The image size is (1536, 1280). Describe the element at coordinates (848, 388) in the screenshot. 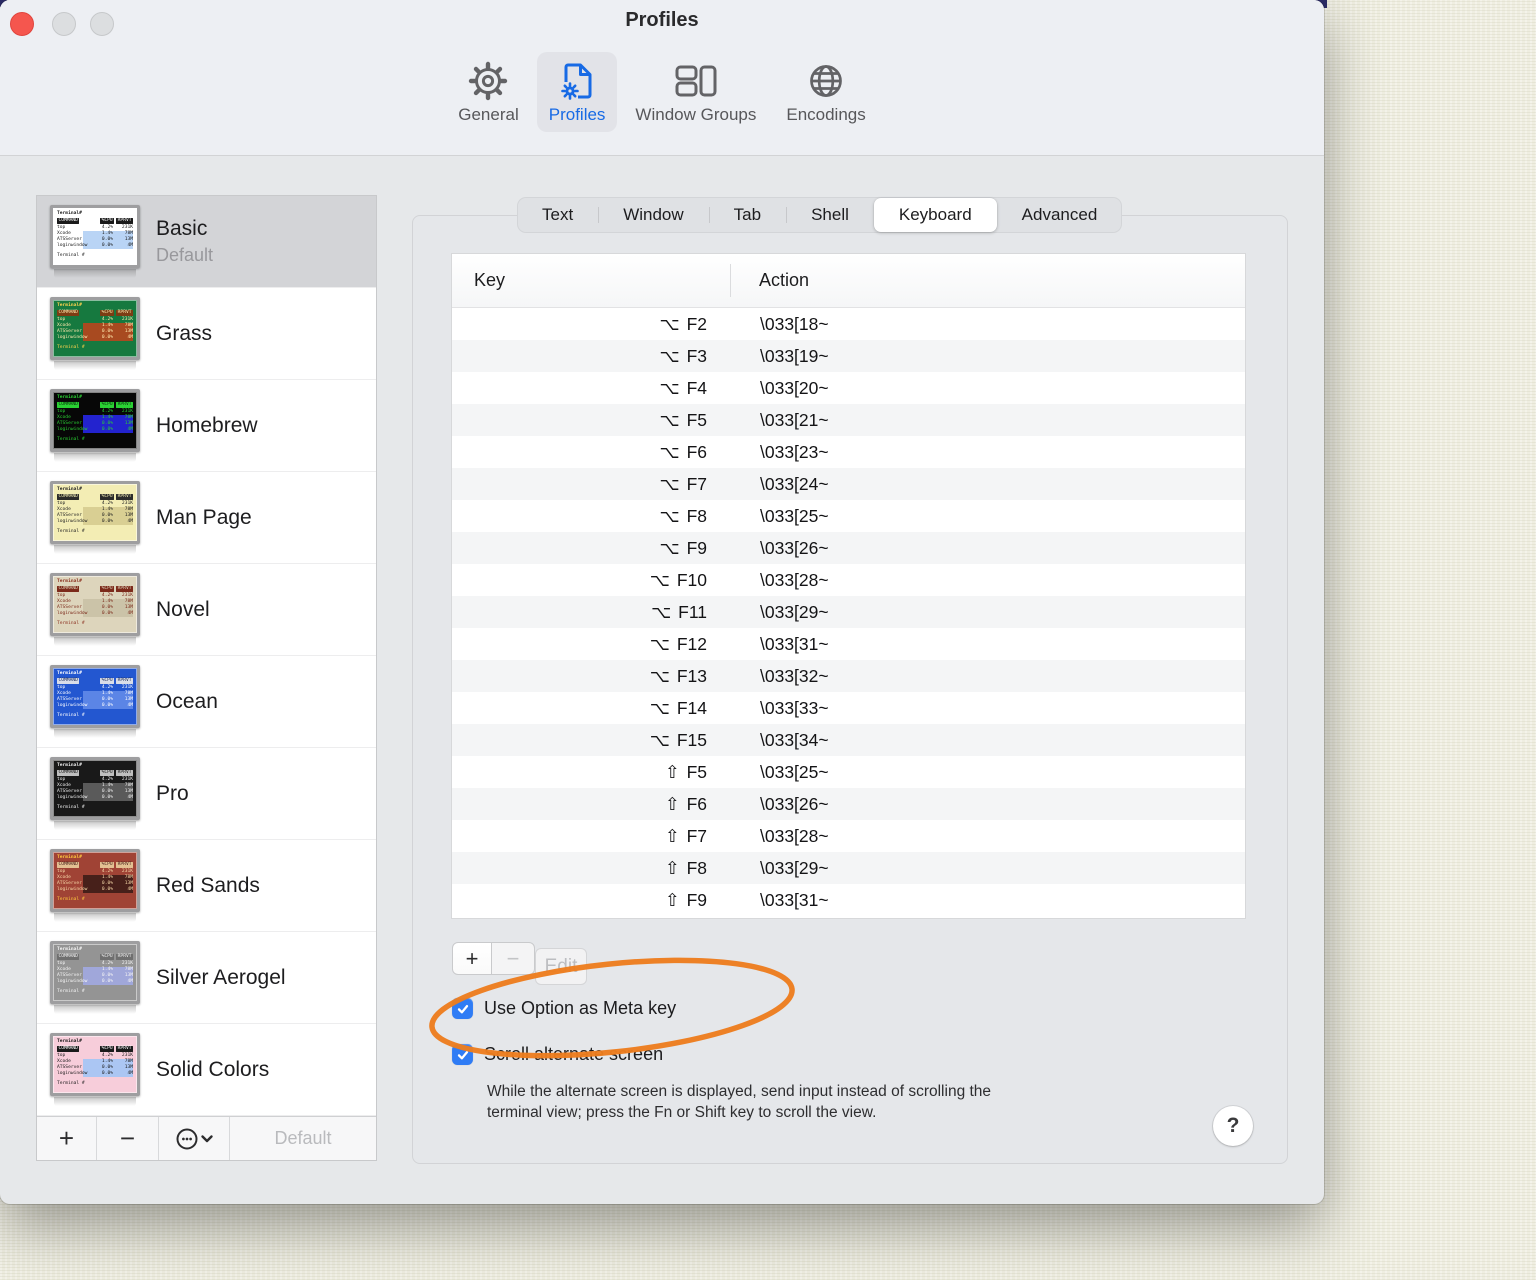

I see `key-action-row: ⌥ F4 \033[20~` at that location.